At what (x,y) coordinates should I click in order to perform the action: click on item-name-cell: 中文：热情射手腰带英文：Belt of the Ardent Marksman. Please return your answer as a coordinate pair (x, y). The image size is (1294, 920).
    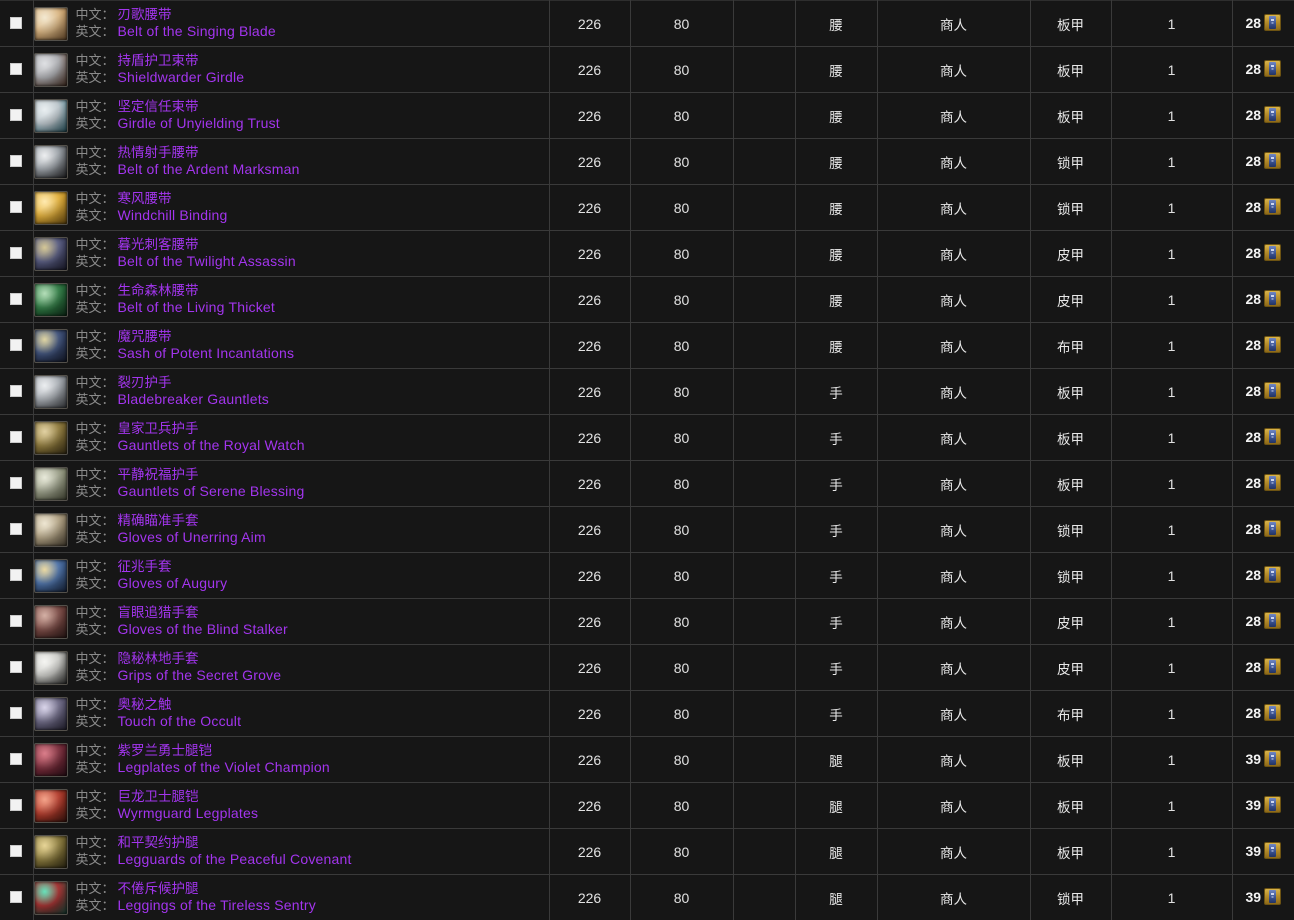
    Looking at the image, I should click on (291, 162).